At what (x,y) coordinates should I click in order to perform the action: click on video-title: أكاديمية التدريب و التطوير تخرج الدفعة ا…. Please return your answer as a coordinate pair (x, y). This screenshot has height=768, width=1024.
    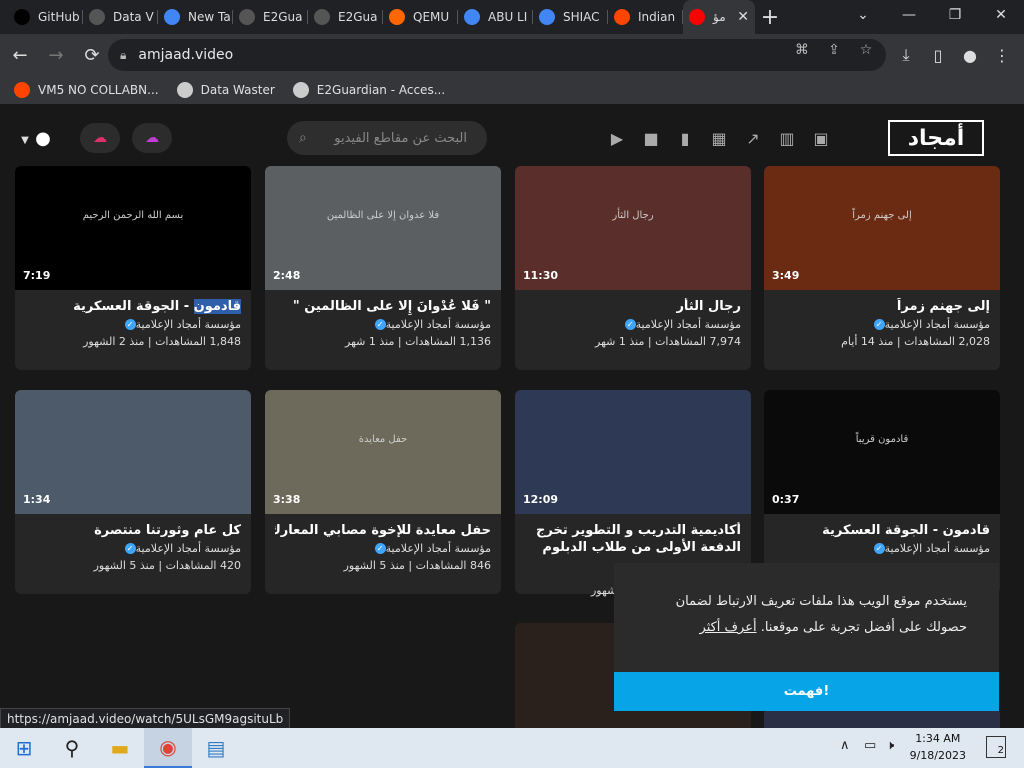
    Looking at the image, I should click on (633, 539).